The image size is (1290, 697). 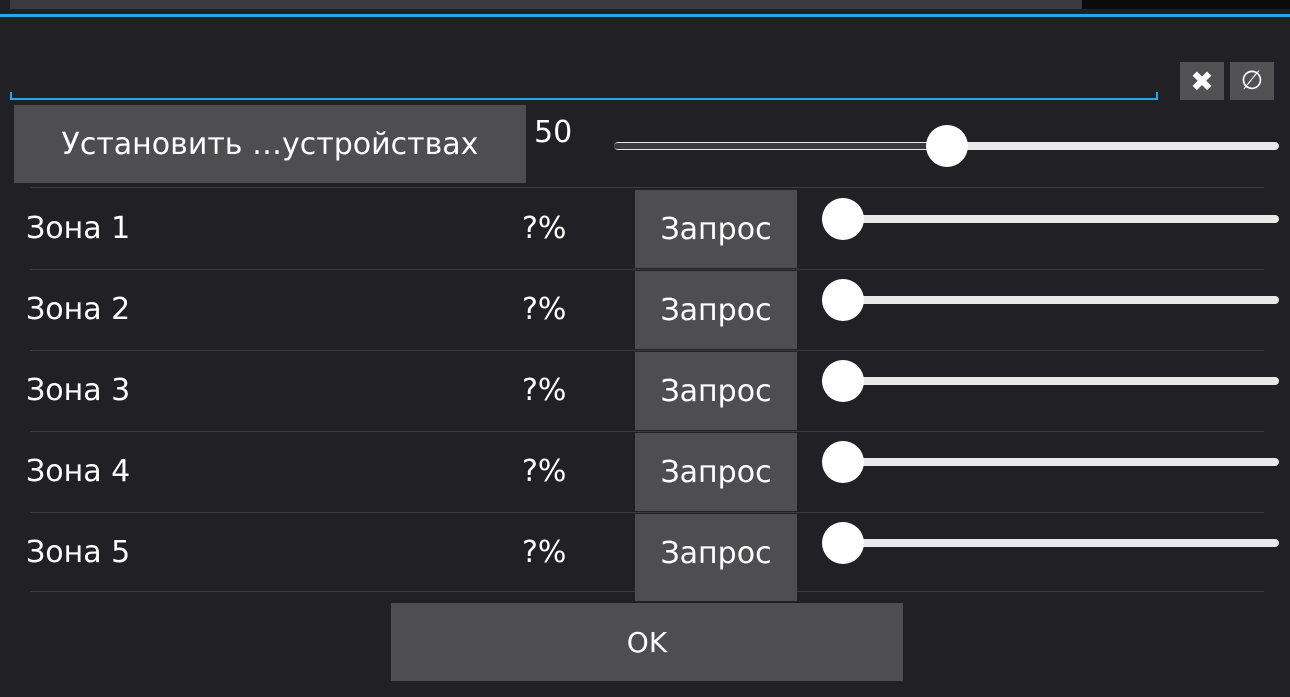 What do you see at coordinates (78, 390) in the screenshot?
I see `zone-name: Зона 3` at bounding box center [78, 390].